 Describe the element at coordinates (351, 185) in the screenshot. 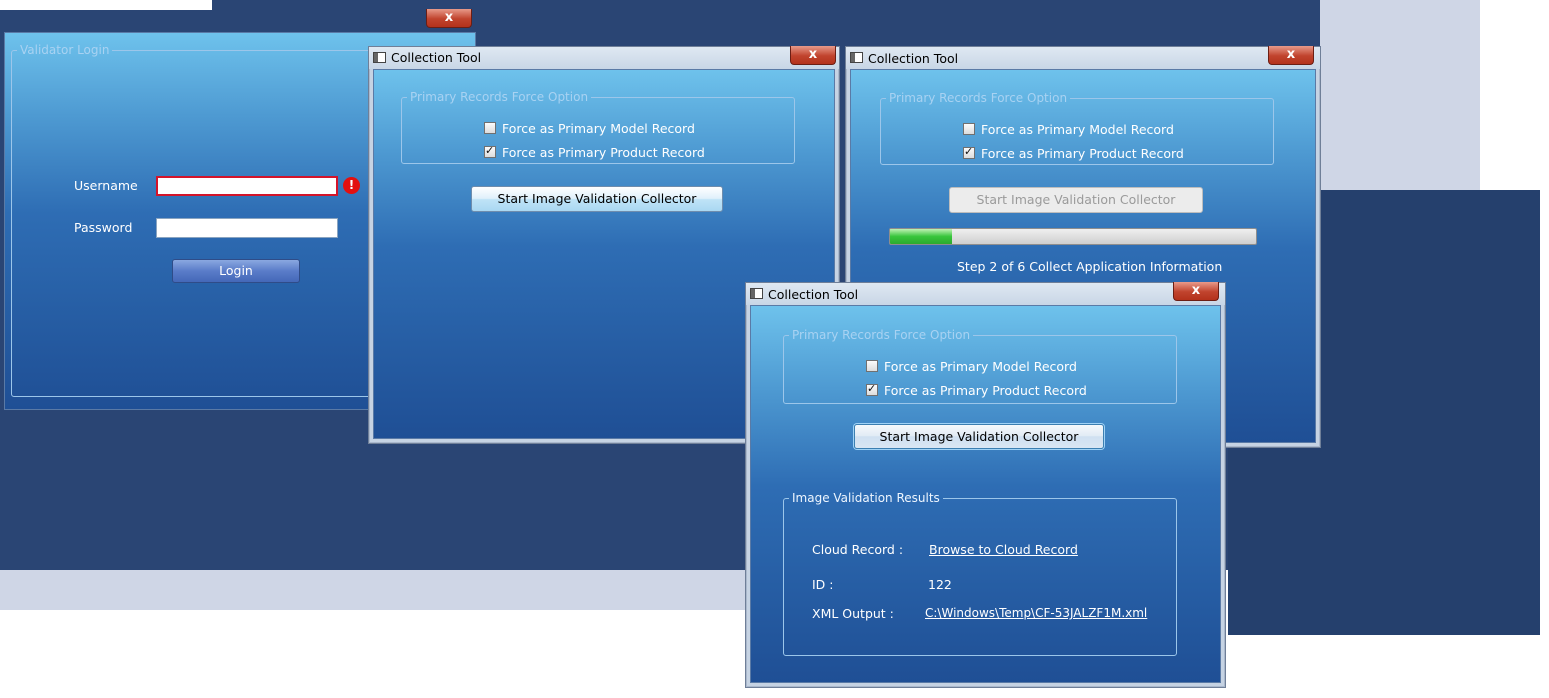

I see `error-icon: !` at that location.